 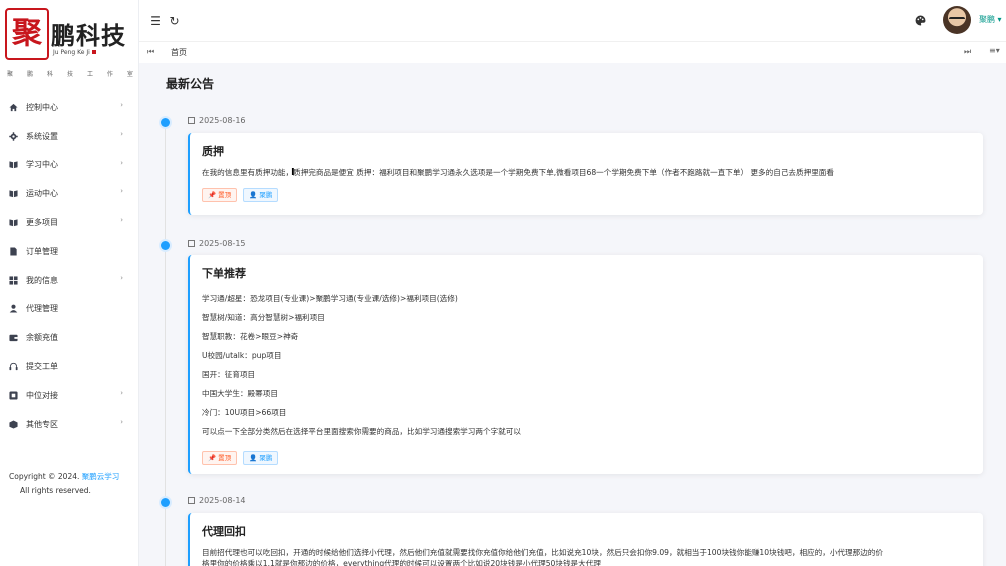 What do you see at coordinates (55, 490) in the screenshot?
I see `rights-text: All rights reserved.` at bounding box center [55, 490].